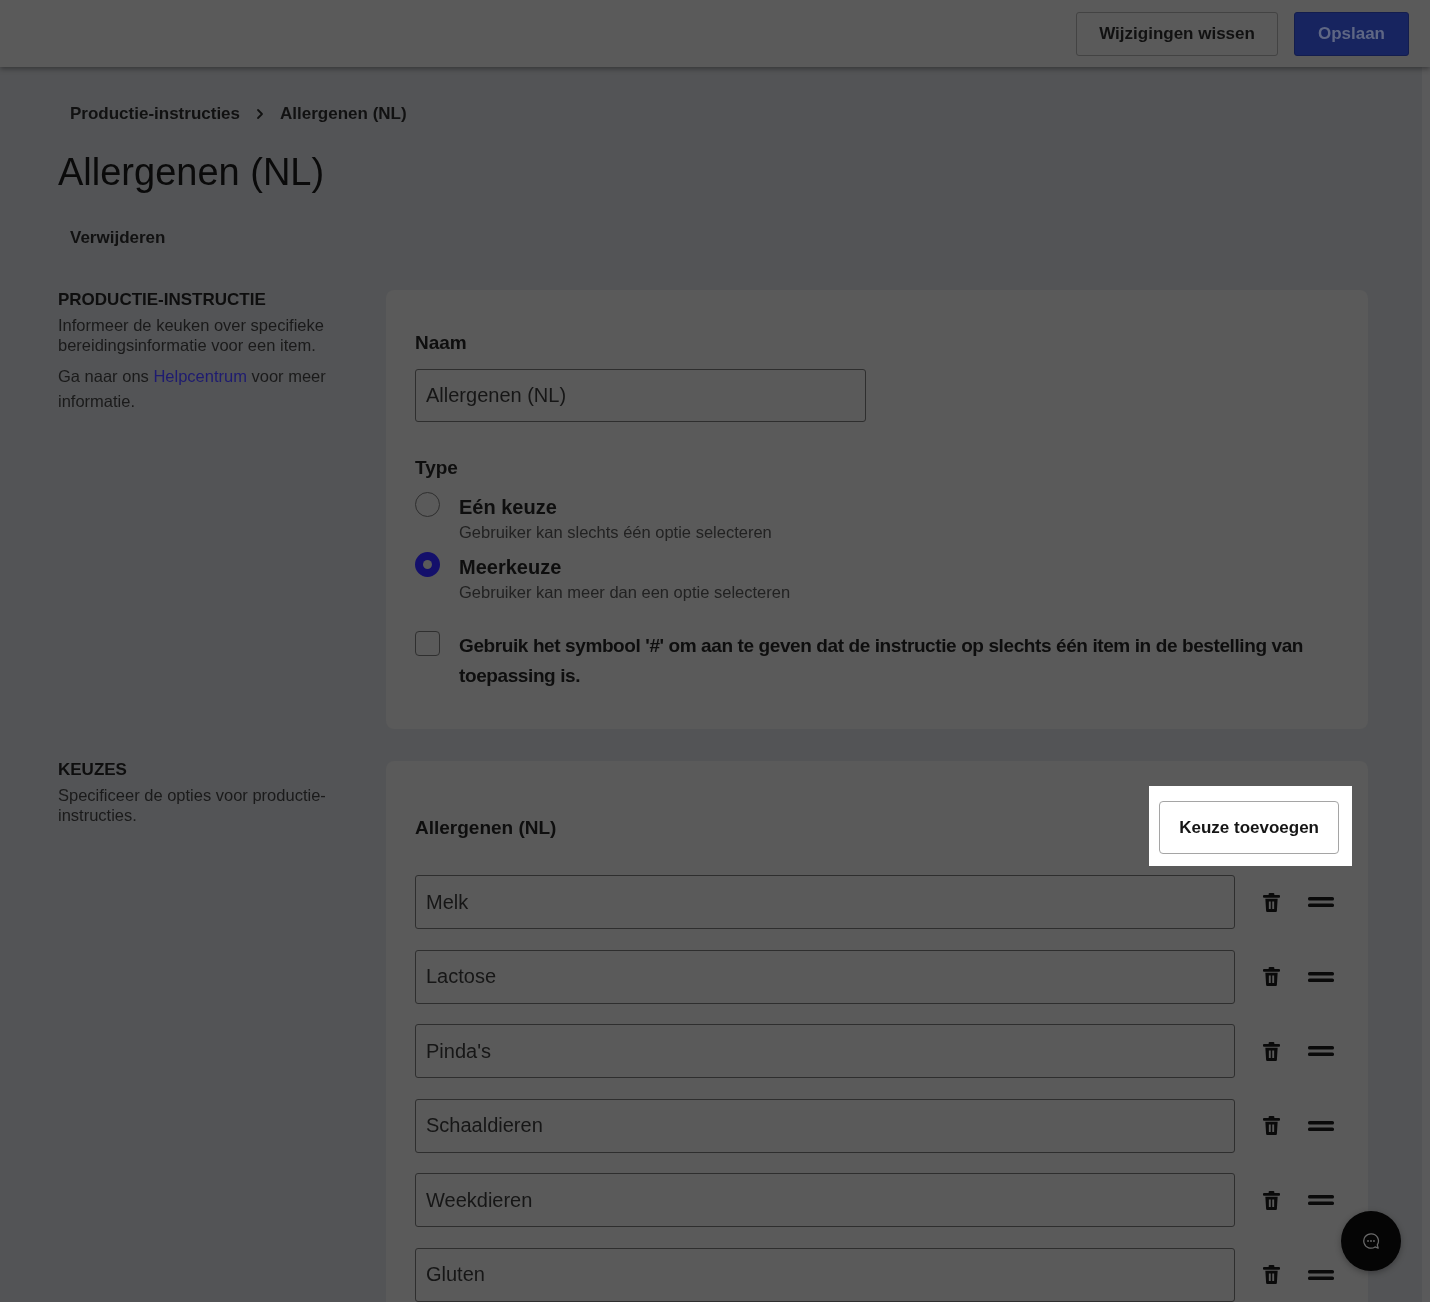  What do you see at coordinates (615, 532) in the screenshot?
I see `option-description: Gebruiker kan slechts één optie selecteren` at bounding box center [615, 532].